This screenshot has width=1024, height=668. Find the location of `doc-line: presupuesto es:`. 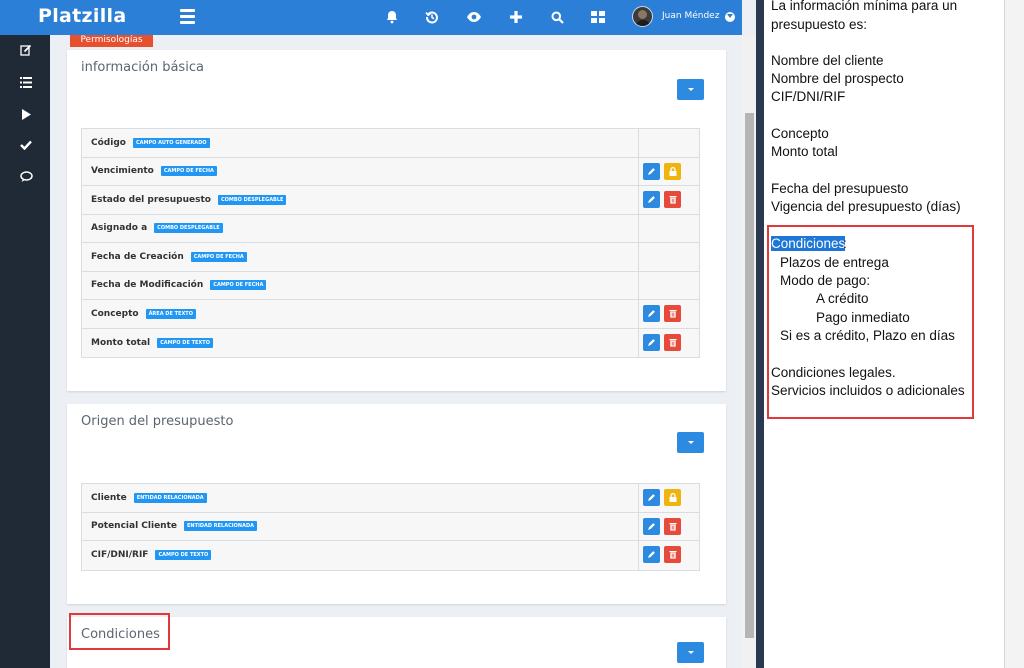

doc-line: presupuesto es: is located at coordinates (819, 24).